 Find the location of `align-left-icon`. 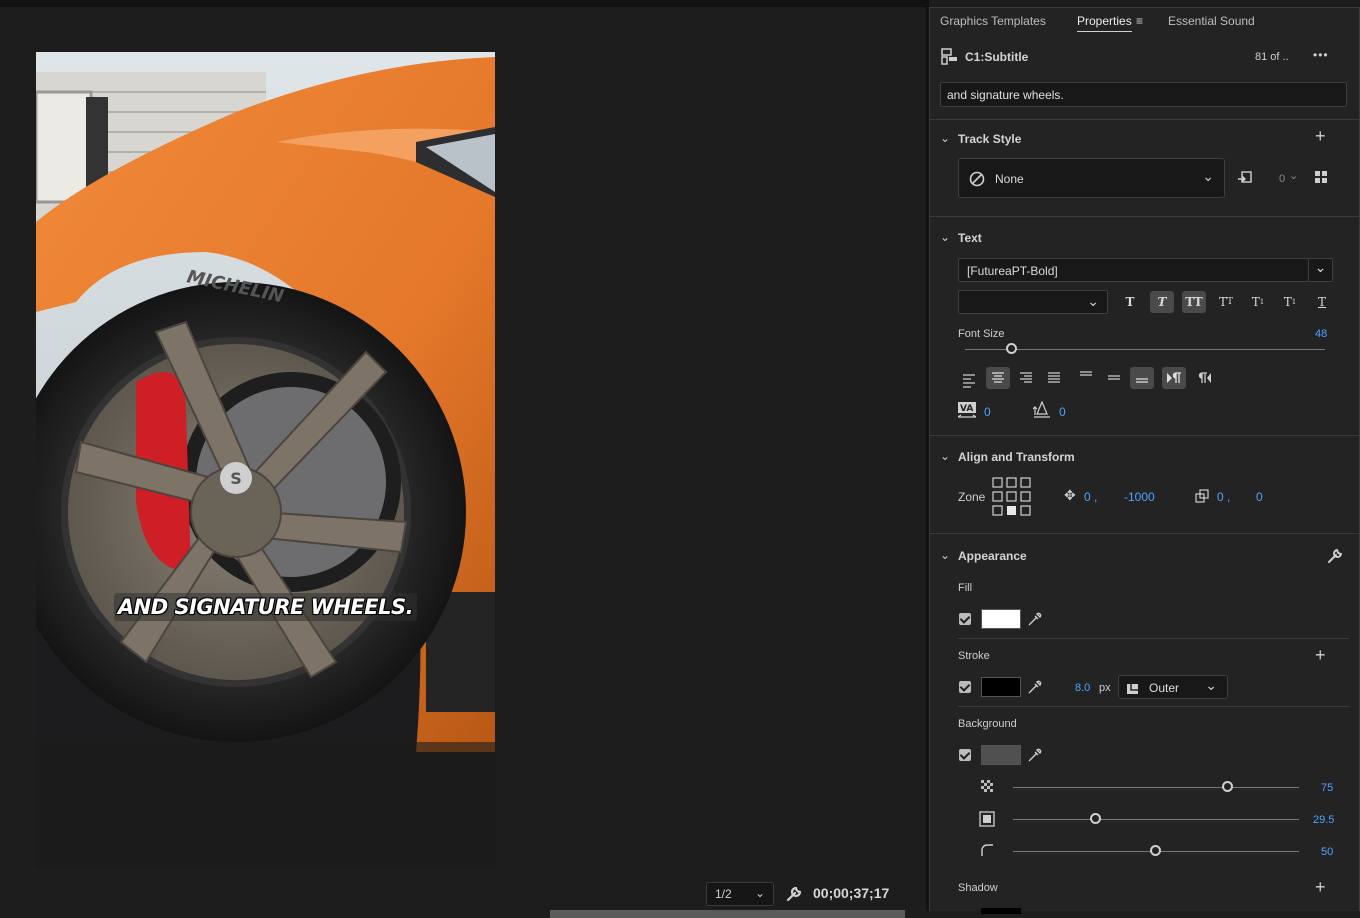

align-left-icon is located at coordinates (968, 378).